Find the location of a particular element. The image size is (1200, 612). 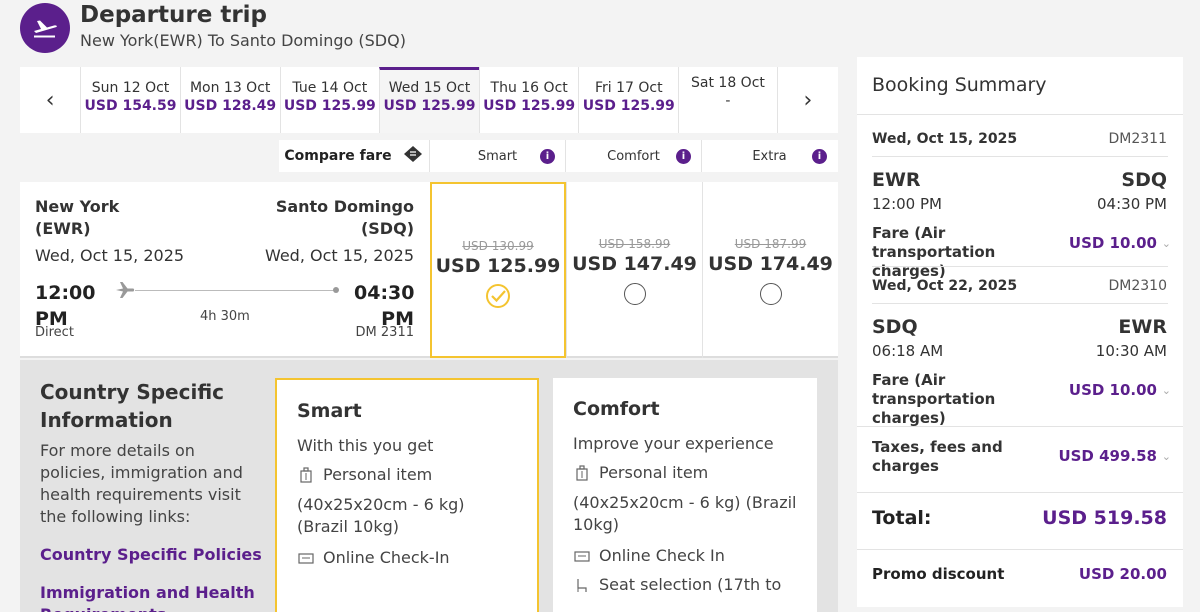

fare-column-label: Comfort is located at coordinates (633, 156).